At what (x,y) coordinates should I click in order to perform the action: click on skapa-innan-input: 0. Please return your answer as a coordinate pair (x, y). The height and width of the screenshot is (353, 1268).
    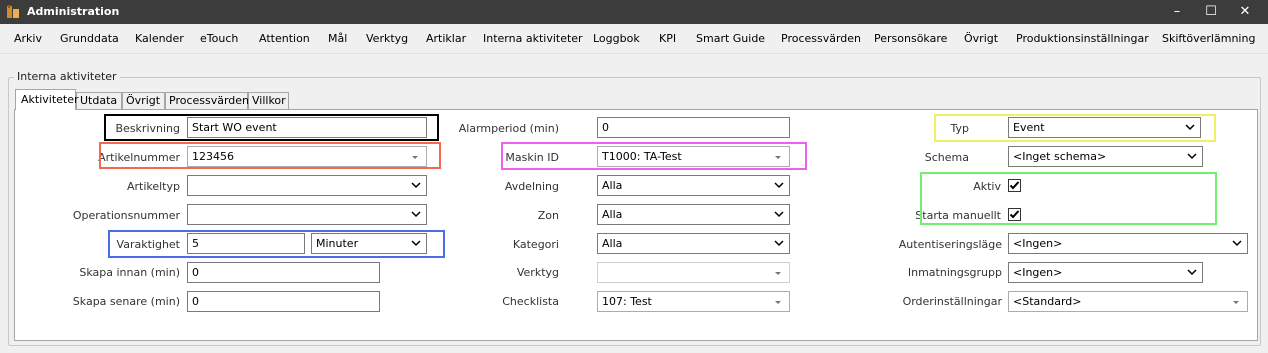
    Looking at the image, I should click on (283, 272).